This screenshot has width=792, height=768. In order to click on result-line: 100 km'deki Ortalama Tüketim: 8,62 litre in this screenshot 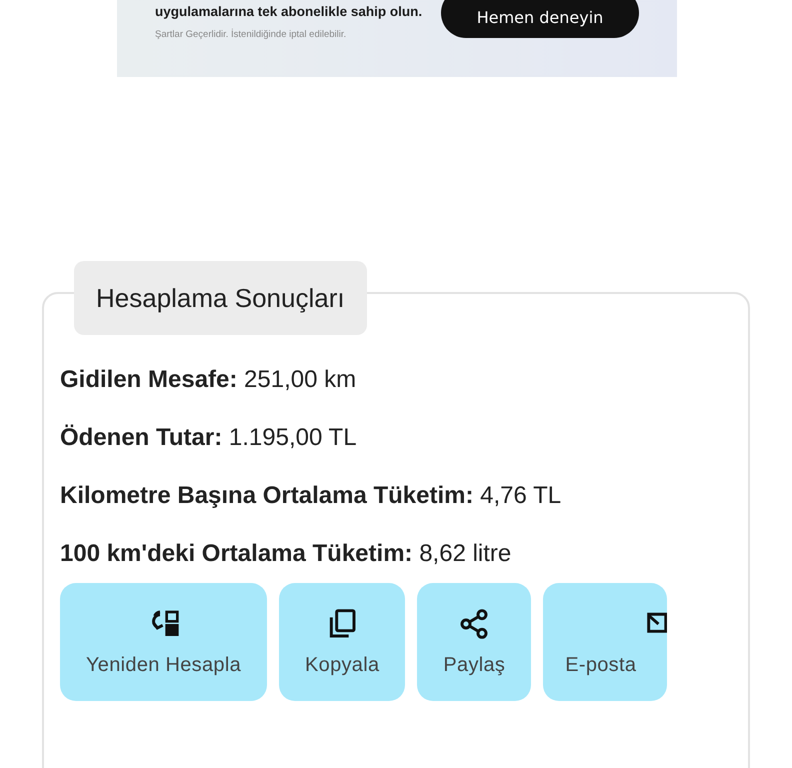, I will do `click(286, 554)`.